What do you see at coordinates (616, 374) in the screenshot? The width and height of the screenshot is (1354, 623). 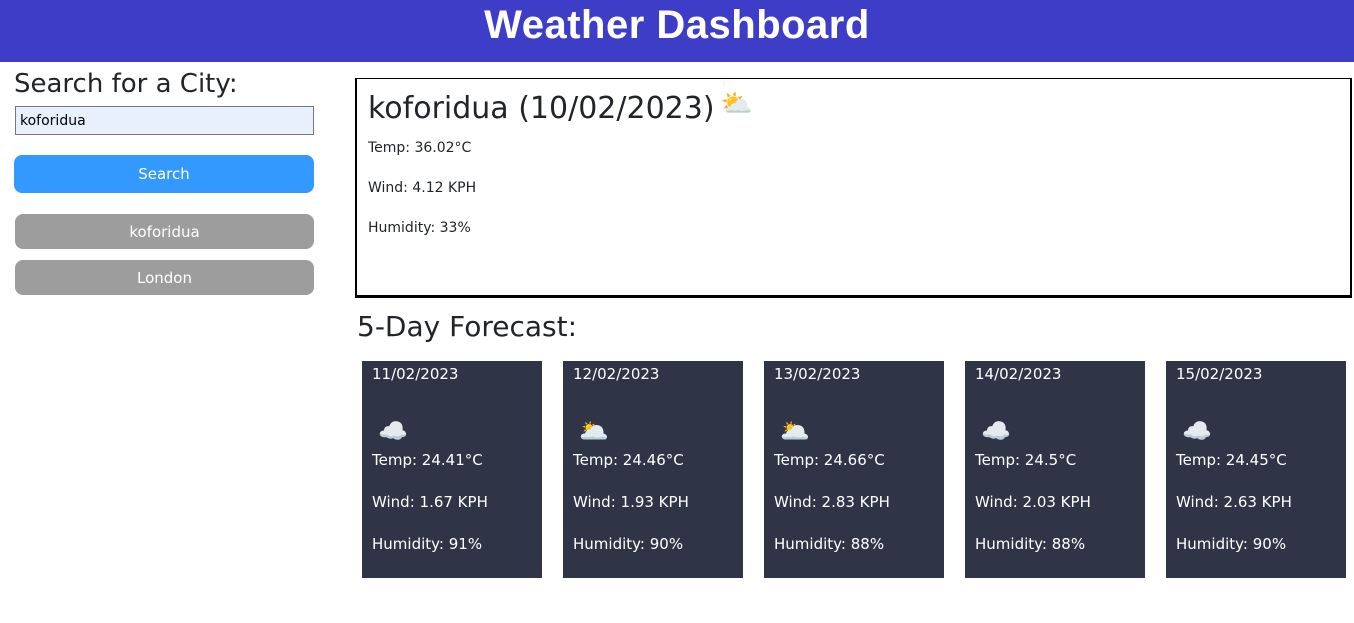 I see `forecast-date: 12/02/2023` at bounding box center [616, 374].